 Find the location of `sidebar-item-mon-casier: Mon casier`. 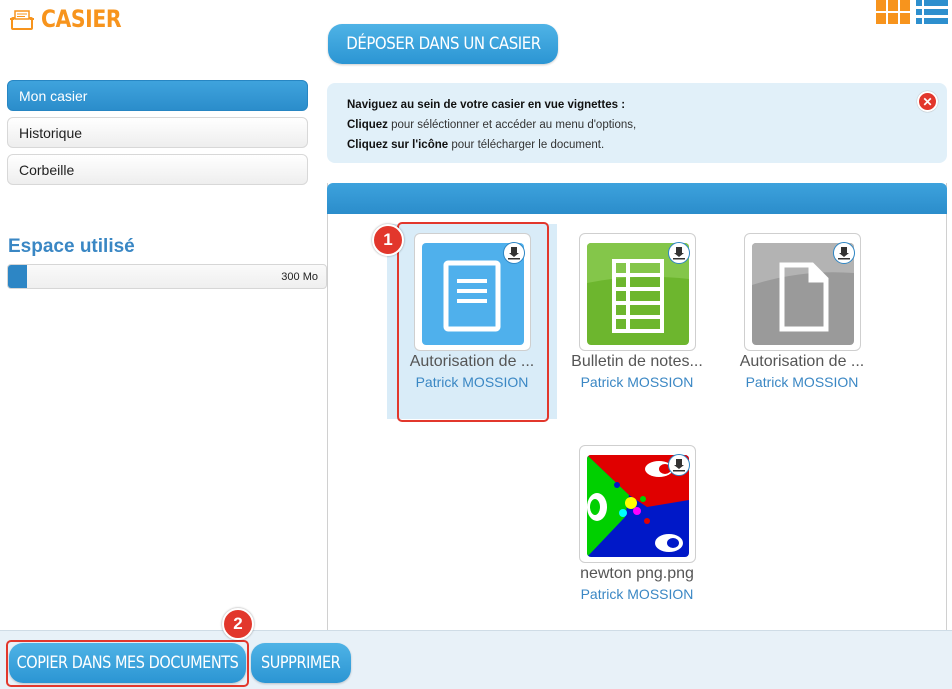

sidebar-item-mon-casier: Mon casier is located at coordinates (157, 95).